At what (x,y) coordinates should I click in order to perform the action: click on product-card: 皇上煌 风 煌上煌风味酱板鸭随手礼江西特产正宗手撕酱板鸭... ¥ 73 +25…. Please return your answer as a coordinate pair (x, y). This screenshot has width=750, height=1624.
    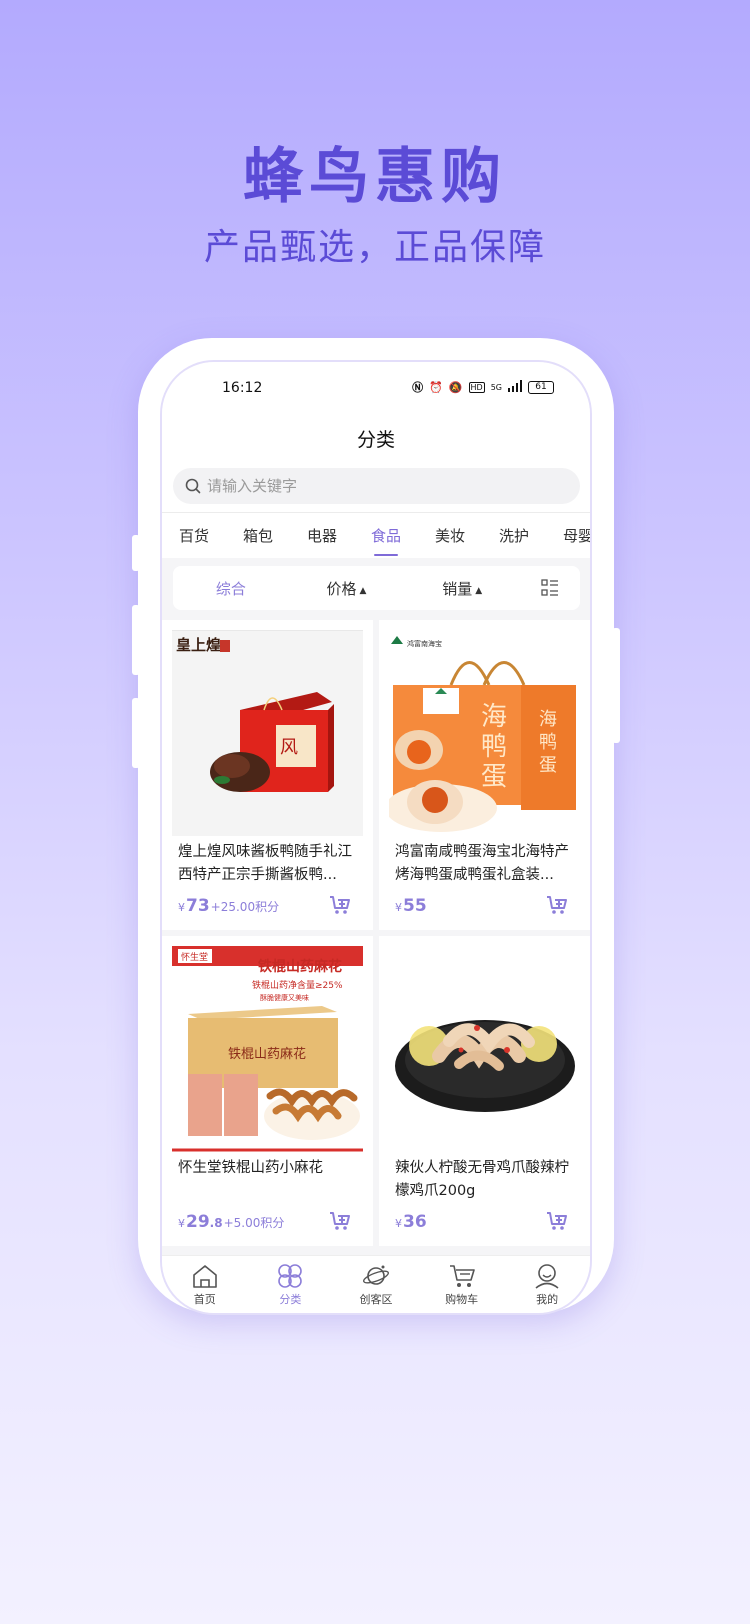
    Looking at the image, I should click on (267, 775).